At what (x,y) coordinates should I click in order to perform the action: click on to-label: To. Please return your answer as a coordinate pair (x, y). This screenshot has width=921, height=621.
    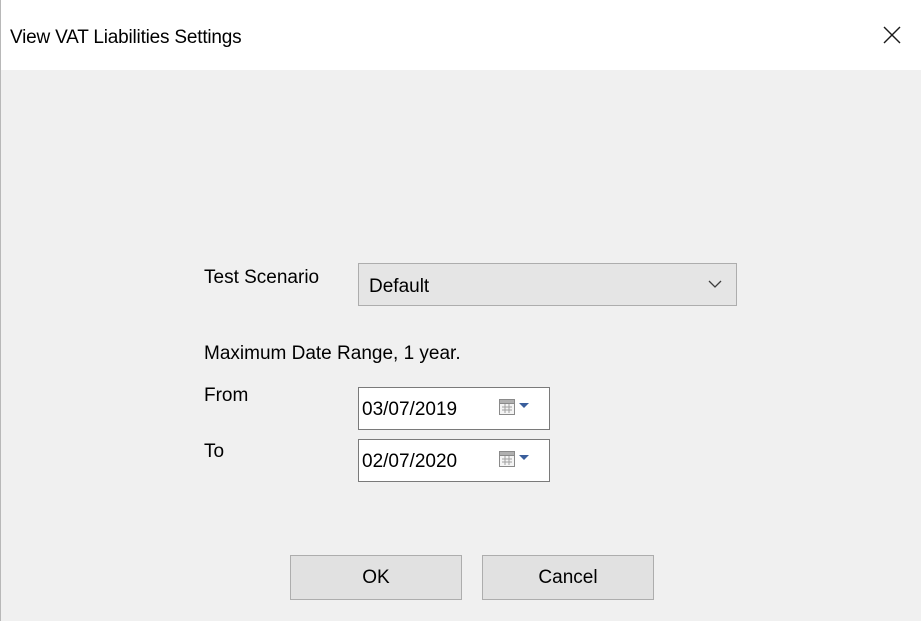
    Looking at the image, I should click on (214, 451).